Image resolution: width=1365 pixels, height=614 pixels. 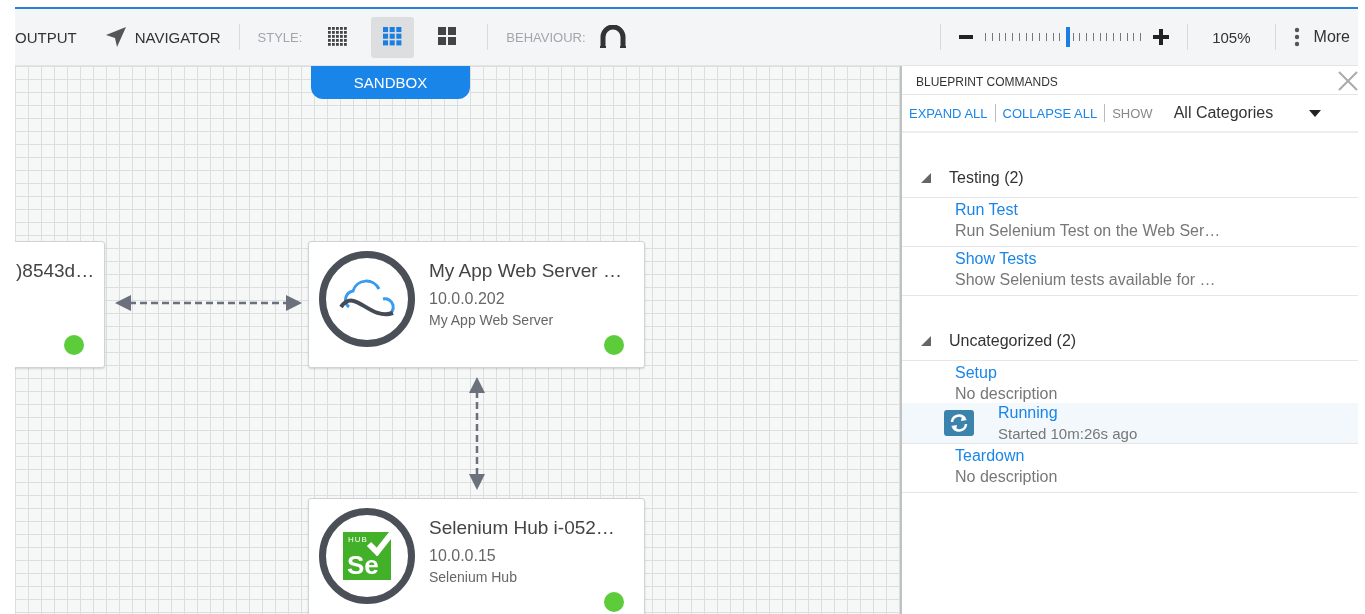 I want to click on logo-text: Se, so click(x=363, y=565).